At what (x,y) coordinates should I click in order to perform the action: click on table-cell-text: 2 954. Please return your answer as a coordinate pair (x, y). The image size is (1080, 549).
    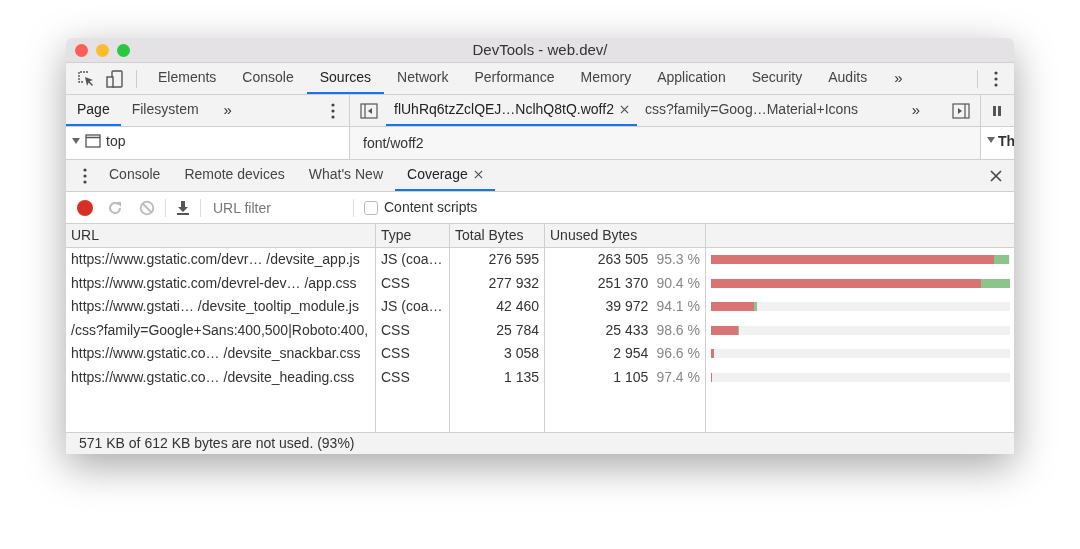
    Looking at the image, I should click on (631, 354).